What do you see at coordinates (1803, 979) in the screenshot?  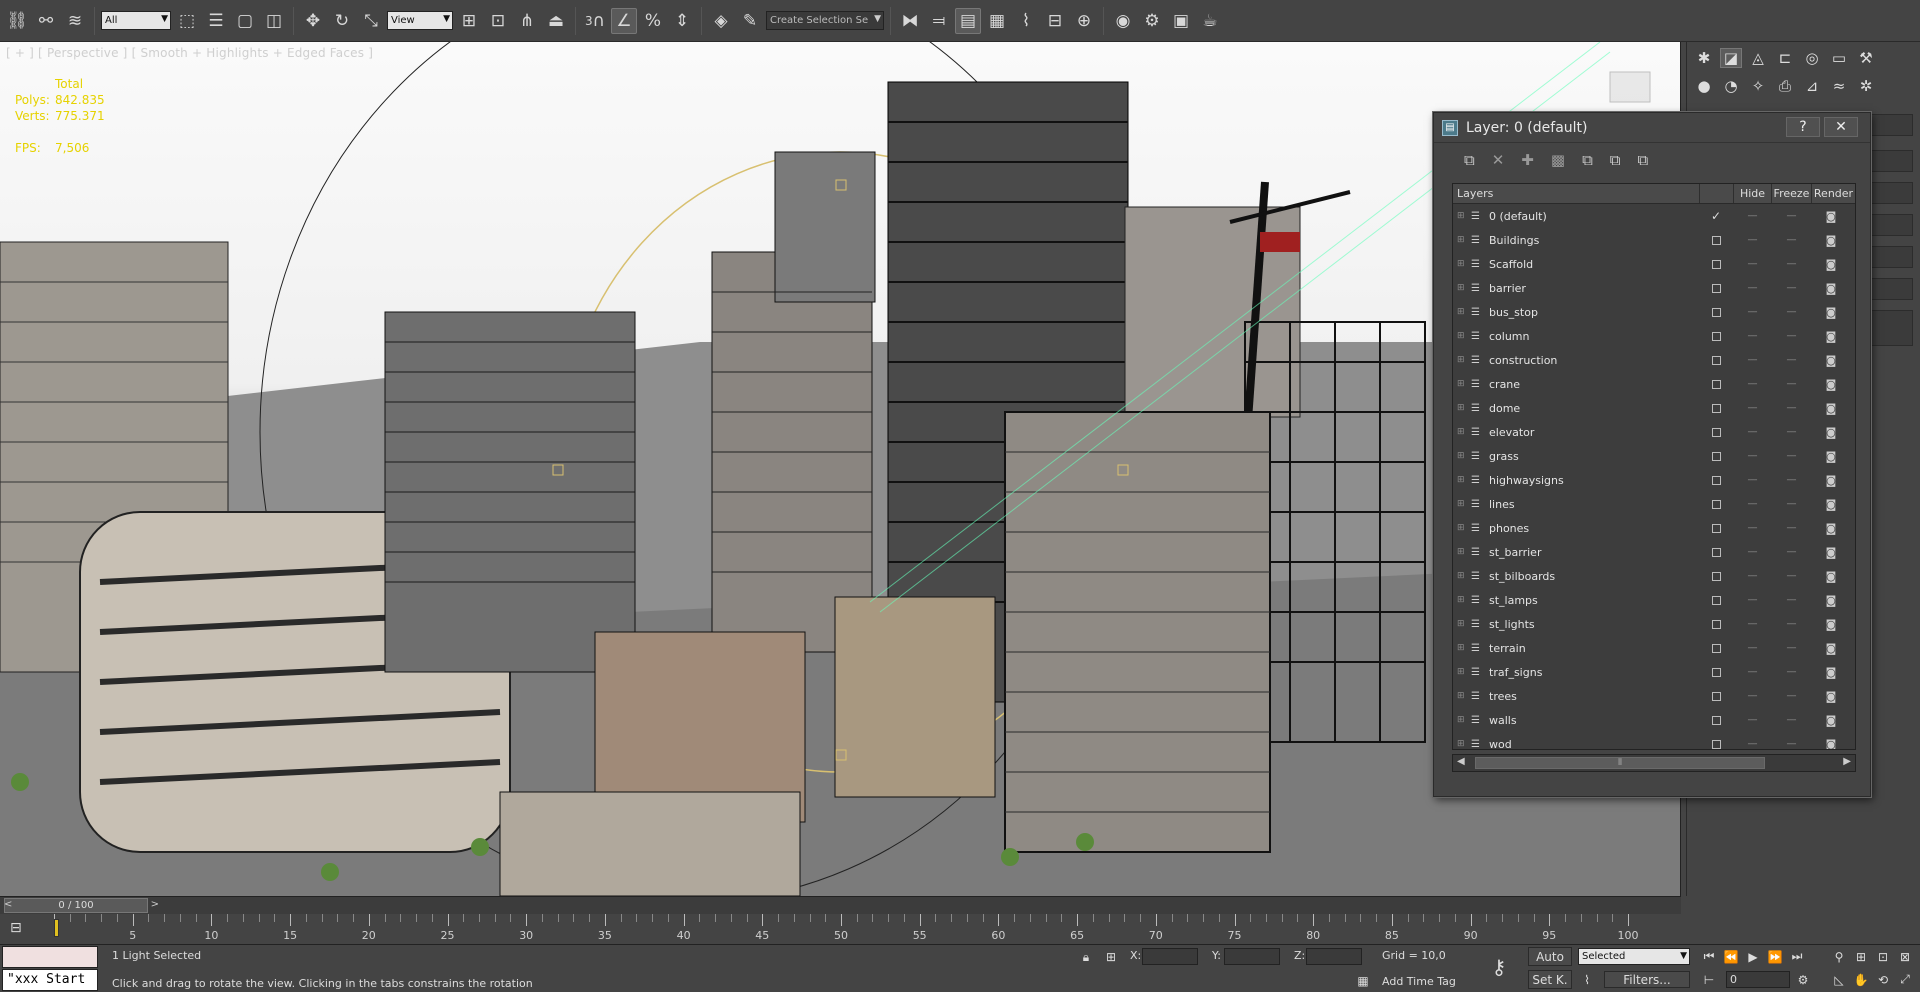 I see `time-config-icon: ⚙` at bounding box center [1803, 979].